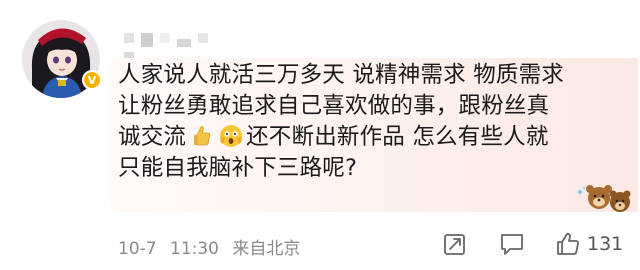  What do you see at coordinates (201, 136) in the screenshot?
I see `thumbs-up-icon` at bounding box center [201, 136].